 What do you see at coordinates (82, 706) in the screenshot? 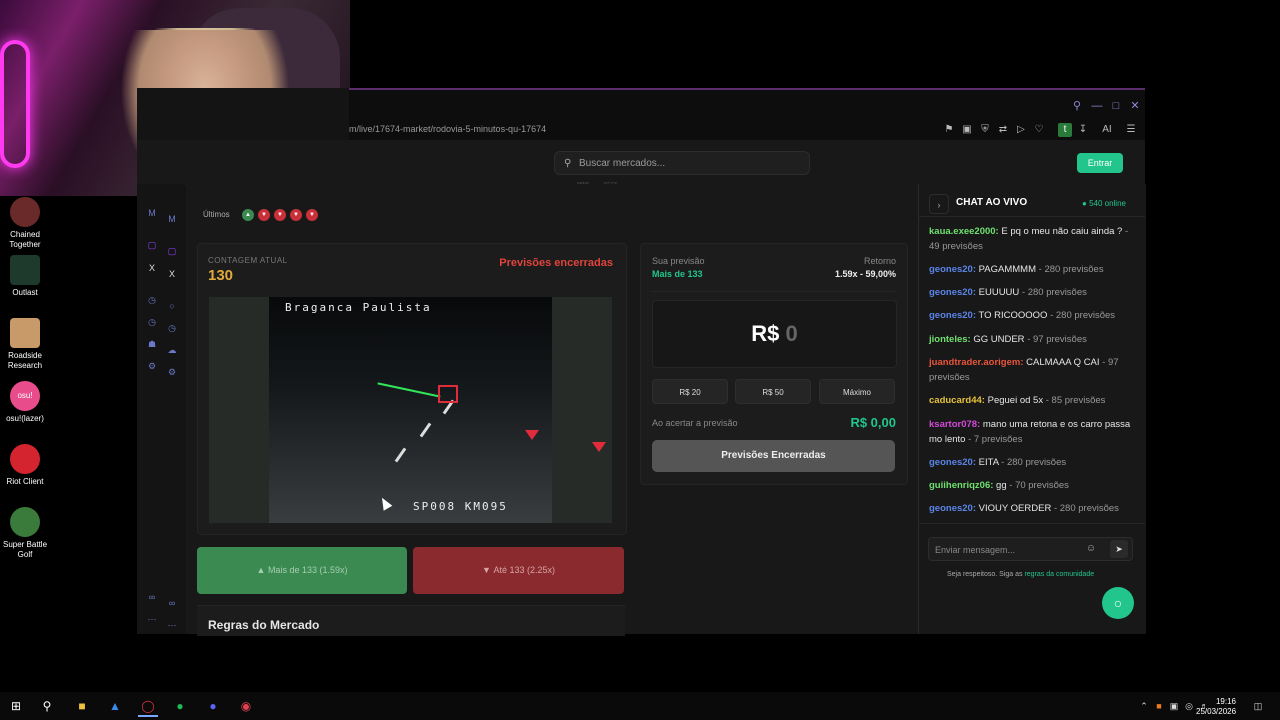
I see `file-explorer-icon: ■` at bounding box center [82, 706].